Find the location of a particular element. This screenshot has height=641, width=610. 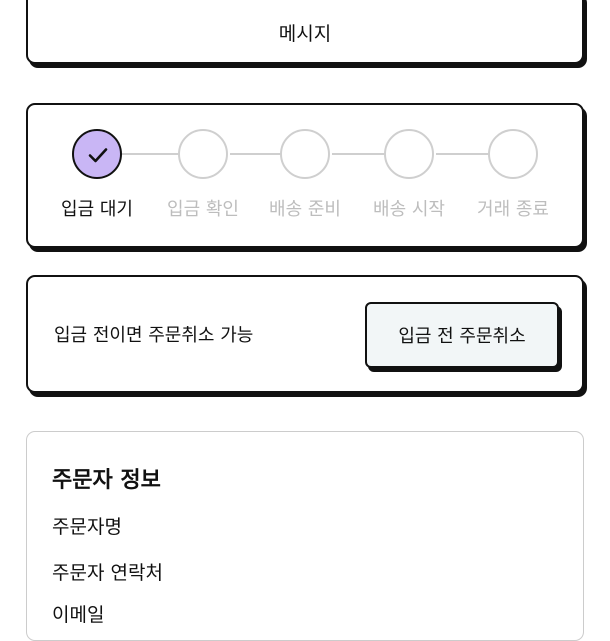

step-3-marker is located at coordinates (305, 154).